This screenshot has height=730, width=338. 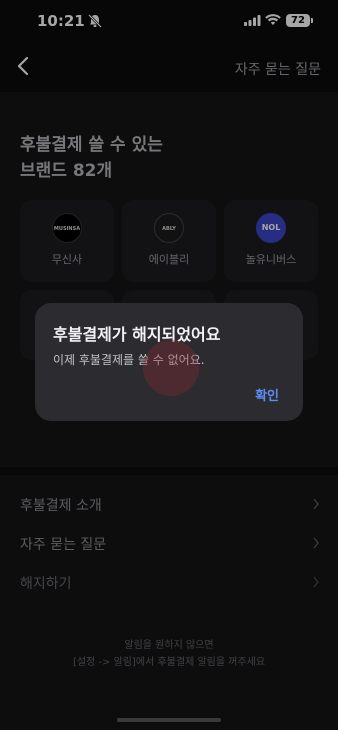 What do you see at coordinates (171, 368) in the screenshot?
I see `stamp-graphic` at bounding box center [171, 368].